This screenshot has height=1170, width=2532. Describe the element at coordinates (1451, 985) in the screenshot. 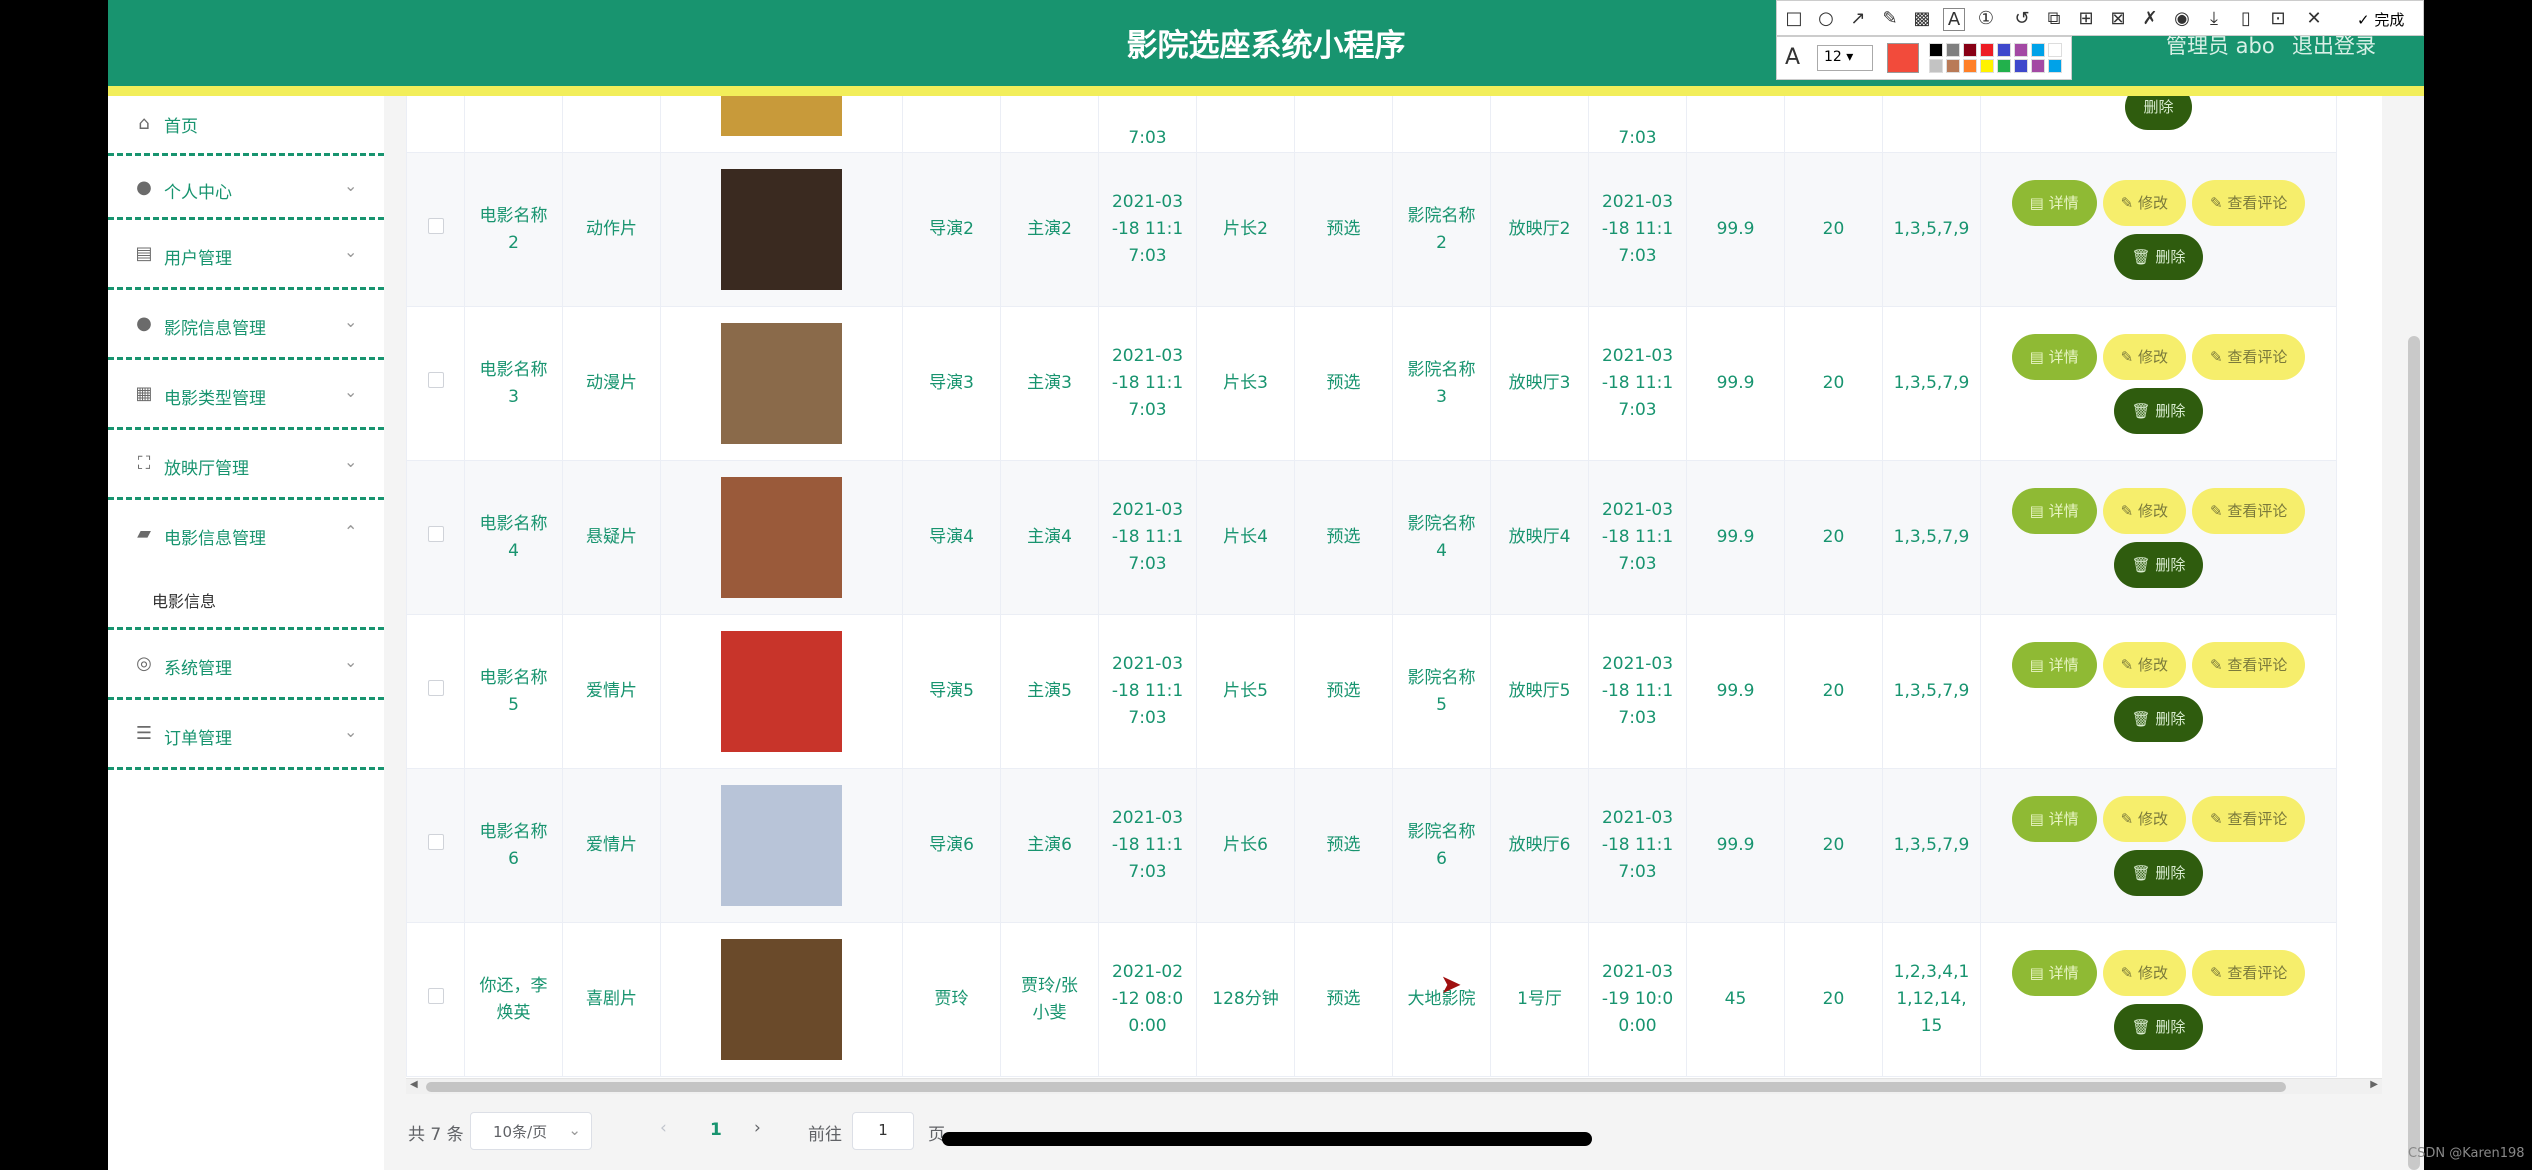

I see `mouse-cursor-icon: ➤` at that location.